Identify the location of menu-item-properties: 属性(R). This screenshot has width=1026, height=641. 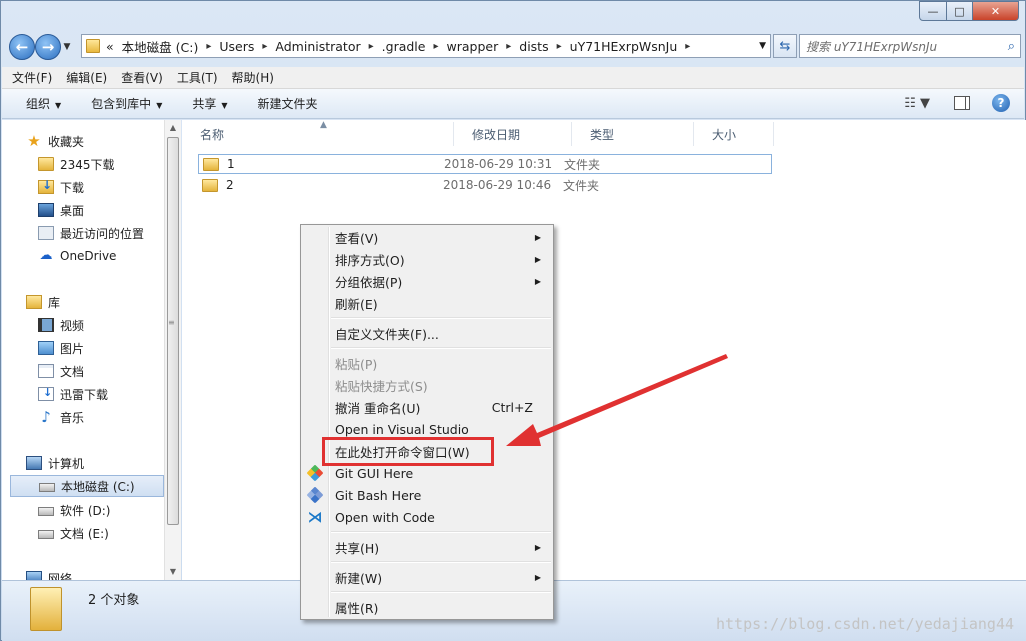
(427, 607).